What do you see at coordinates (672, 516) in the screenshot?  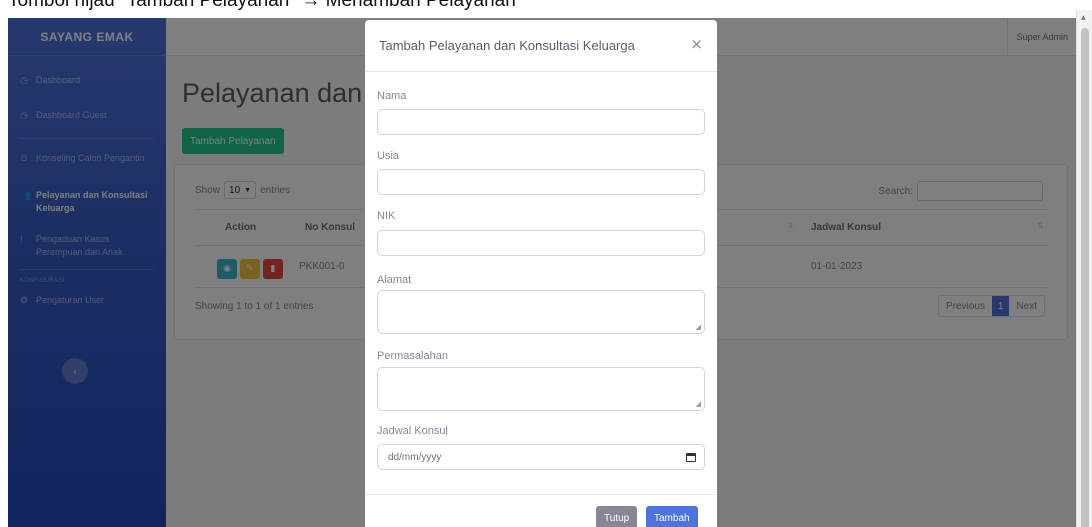 I see `tambah-button: Tambah` at bounding box center [672, 516].